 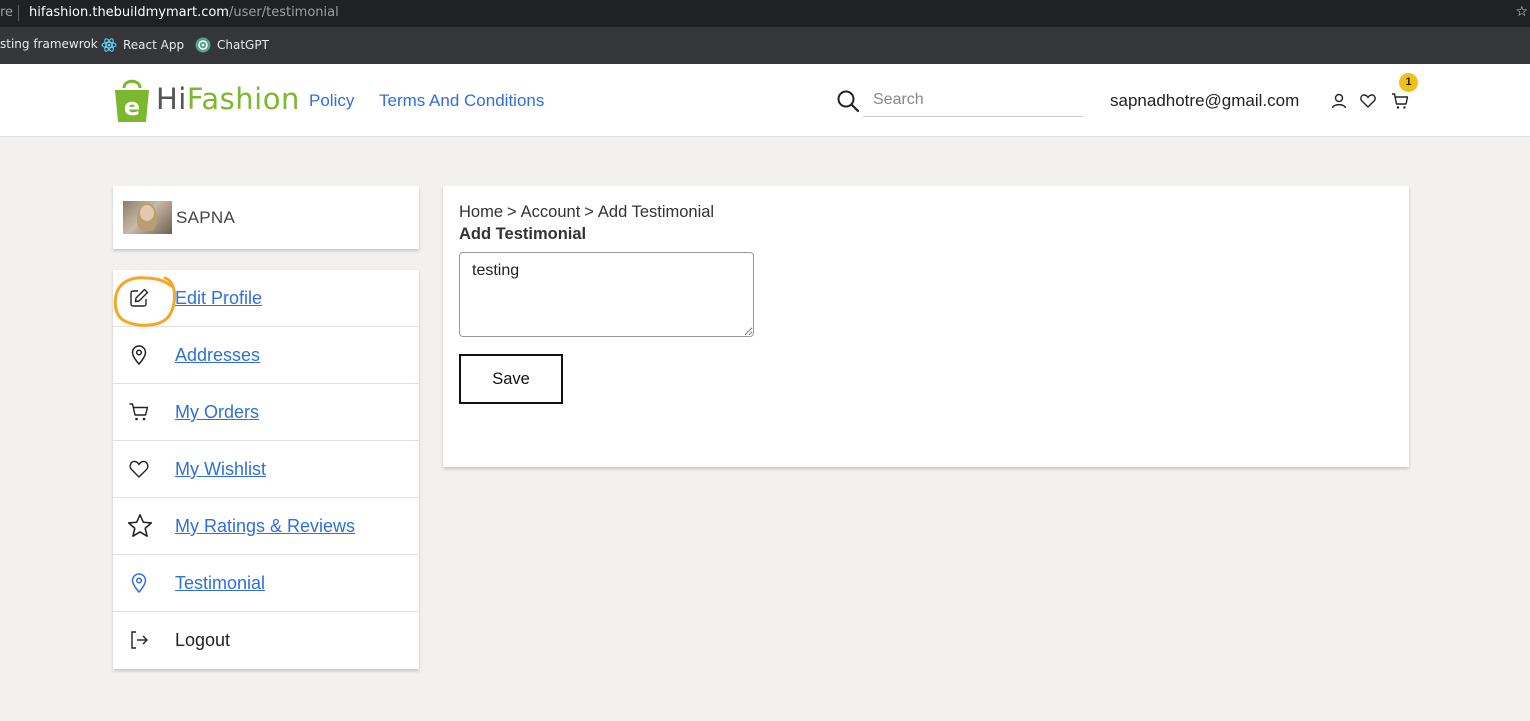 I want to click on address-bar-divider, so click(x=18, y=13).